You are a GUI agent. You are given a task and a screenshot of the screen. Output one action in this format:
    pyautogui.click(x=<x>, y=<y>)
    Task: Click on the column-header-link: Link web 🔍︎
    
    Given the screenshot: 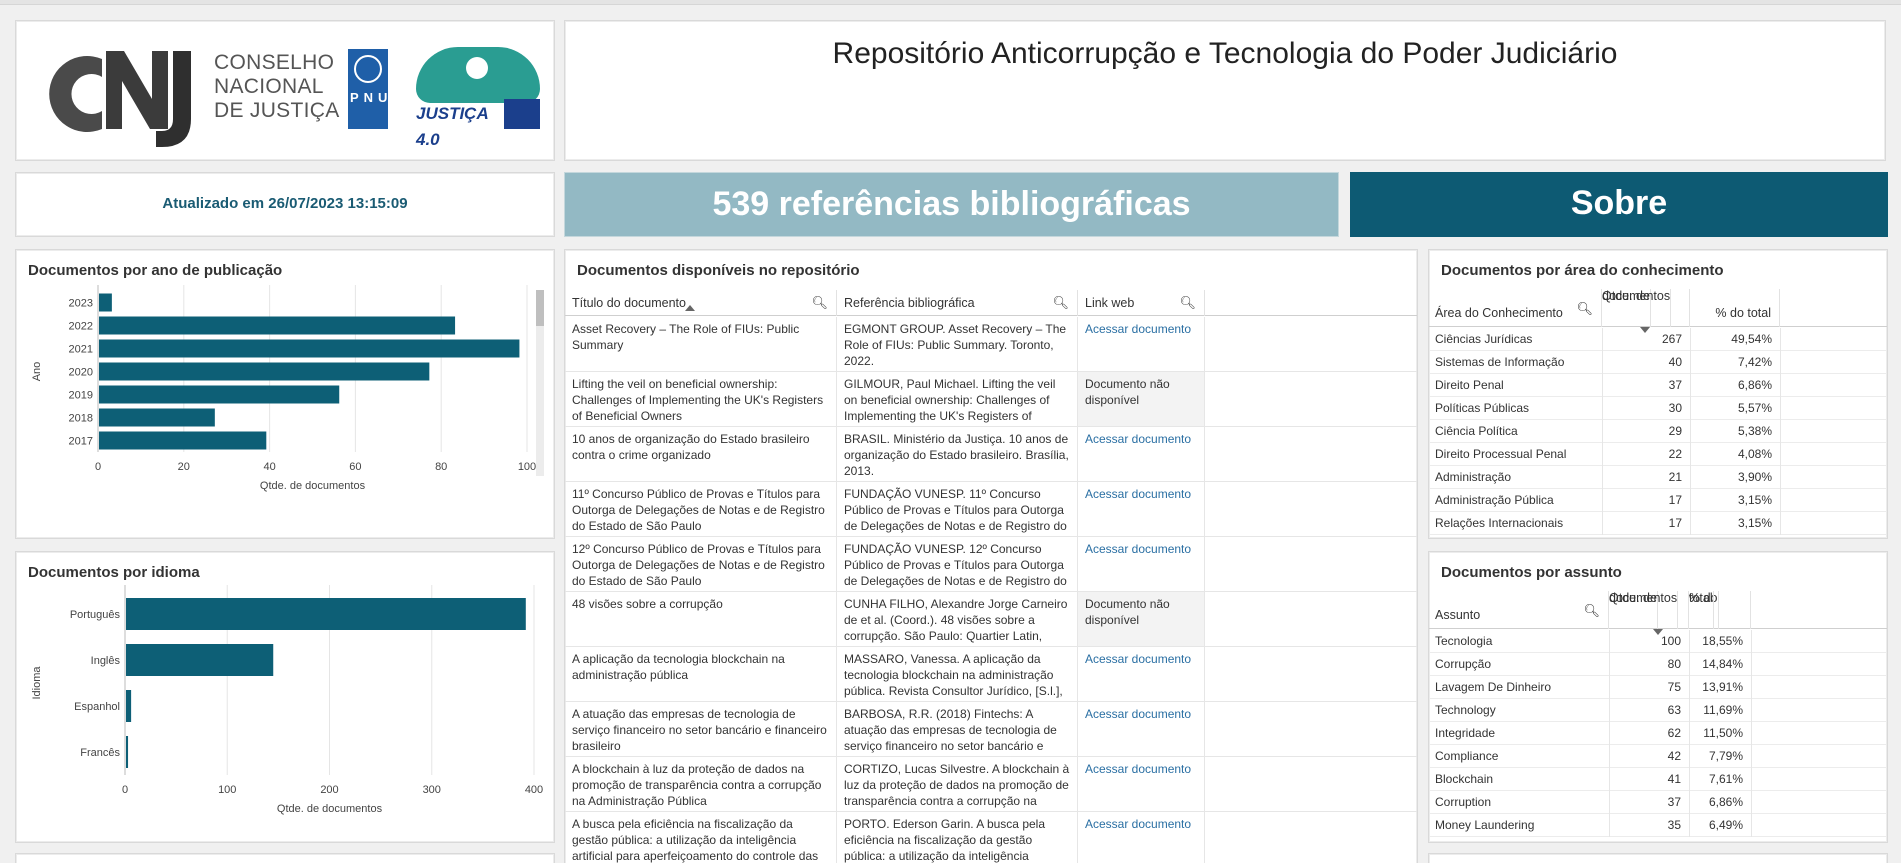 What is the action you would take?
    pyautogui.click(x=1141, y=303)
    